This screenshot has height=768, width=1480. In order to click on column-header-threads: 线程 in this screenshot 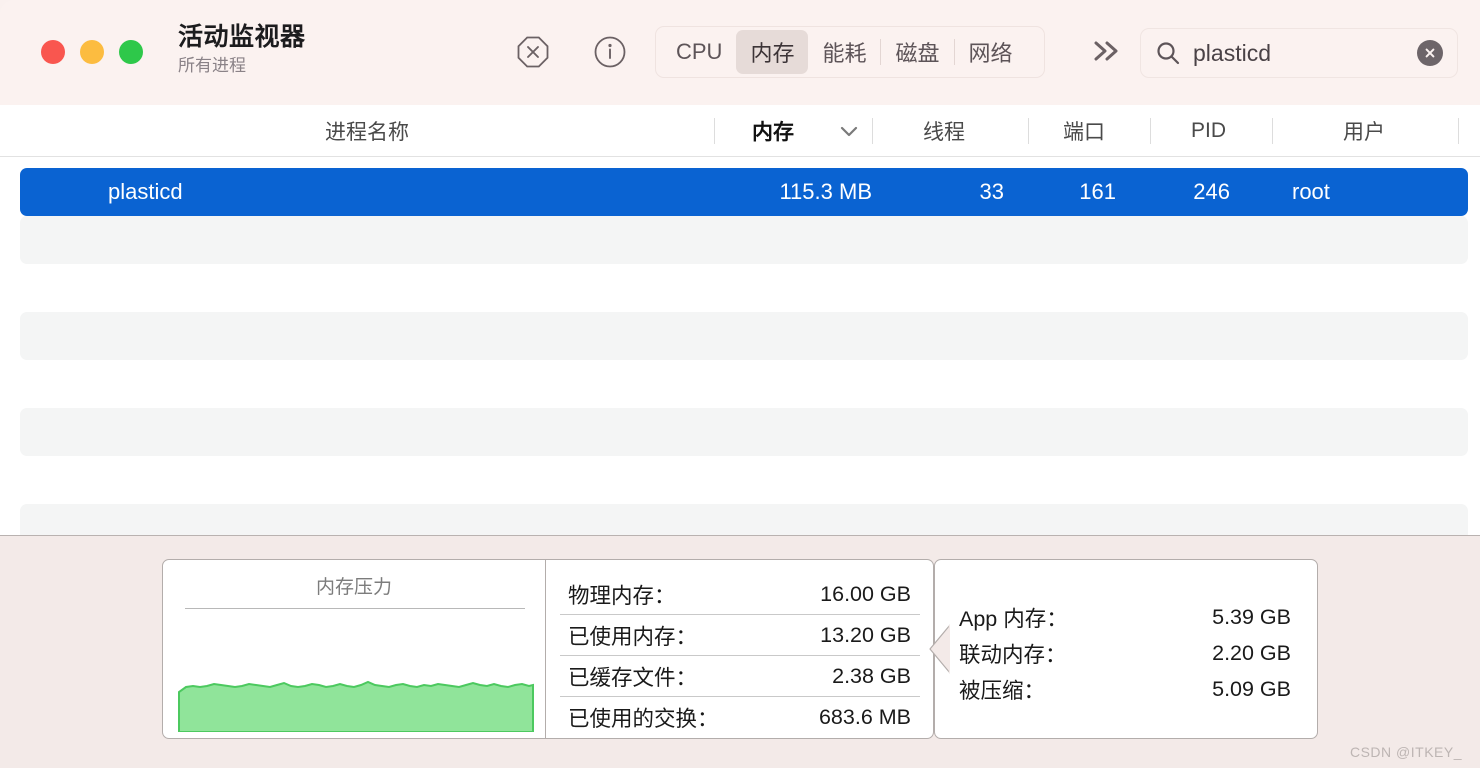, I will do `click(944, 130)`.